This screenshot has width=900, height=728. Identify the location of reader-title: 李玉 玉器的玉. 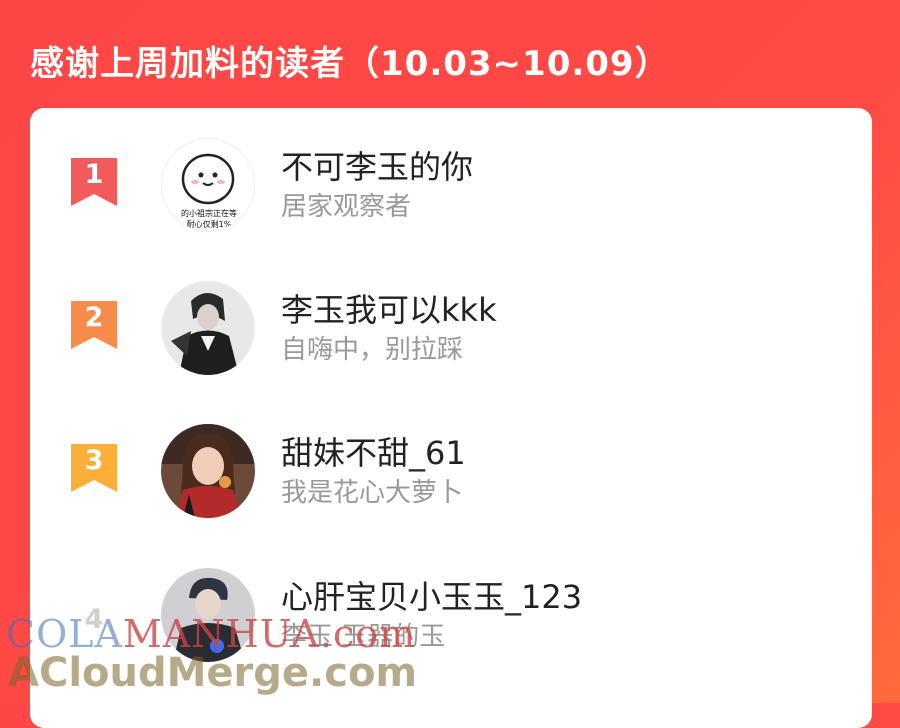
(363, 637).